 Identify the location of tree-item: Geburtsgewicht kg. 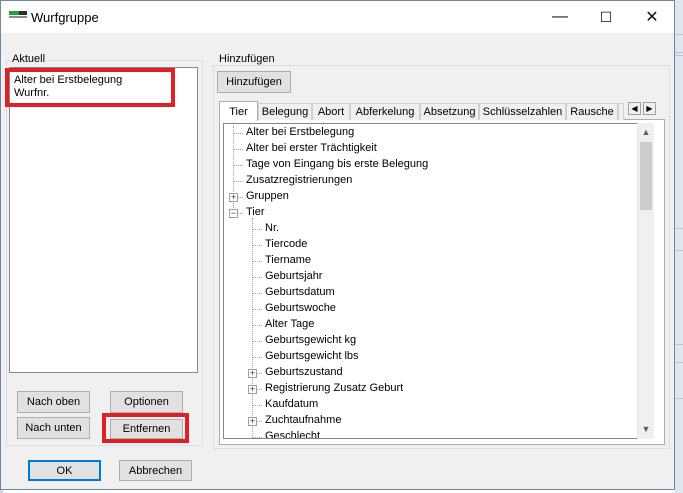
(310, 340).